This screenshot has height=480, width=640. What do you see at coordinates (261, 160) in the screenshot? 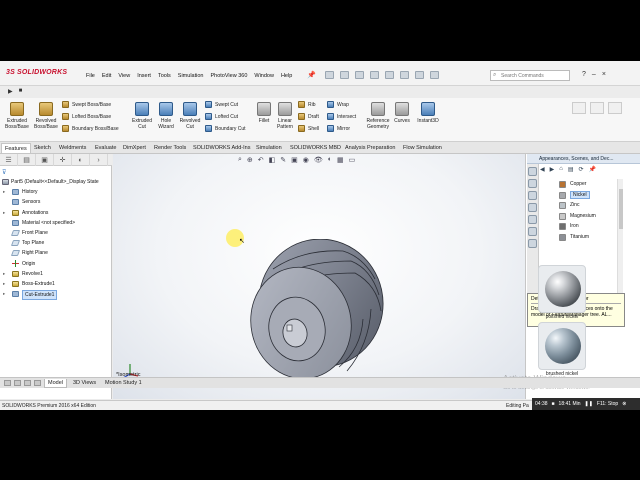
I see `previous-view-icon: ↶` at bounding box center [261, 160].